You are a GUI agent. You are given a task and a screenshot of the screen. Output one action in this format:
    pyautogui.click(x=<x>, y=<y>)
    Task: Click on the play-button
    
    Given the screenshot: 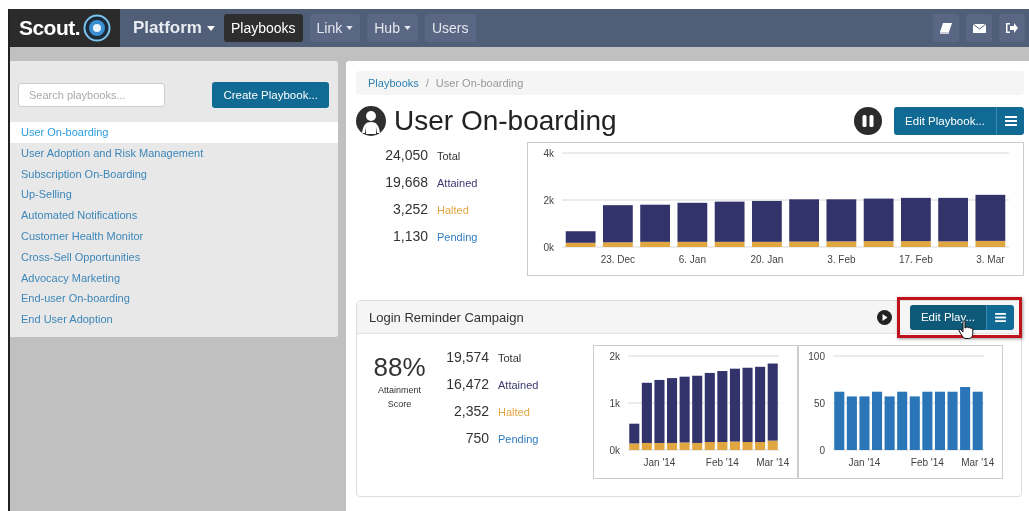 What is the action you would take?
    pyautogui.click(x=884, y=317)
    